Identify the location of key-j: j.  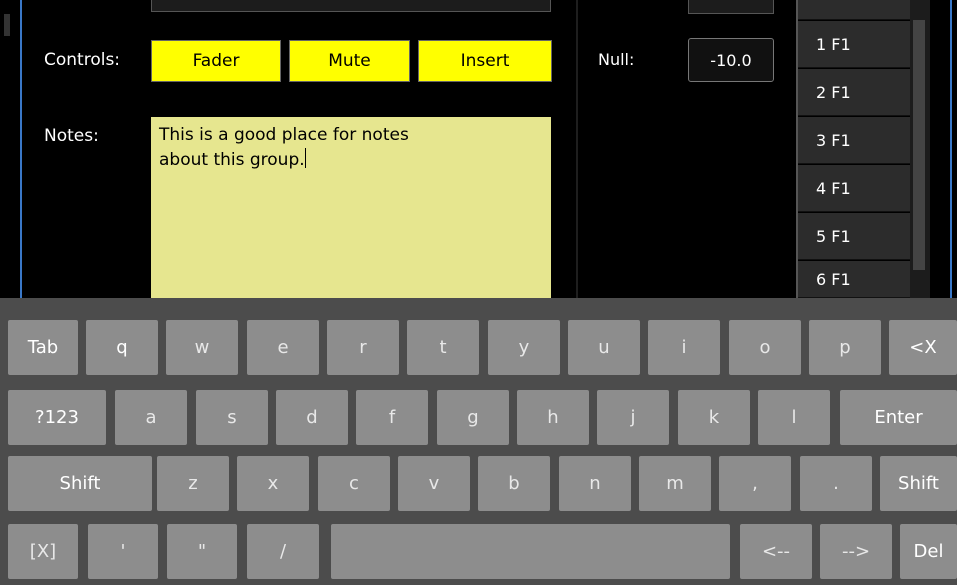
(633, 417).